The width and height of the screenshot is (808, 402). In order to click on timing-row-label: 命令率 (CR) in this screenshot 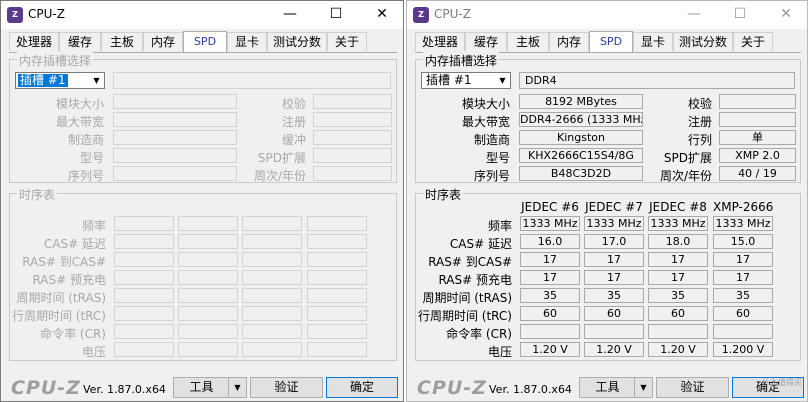, I will do `click(73, 334)`.